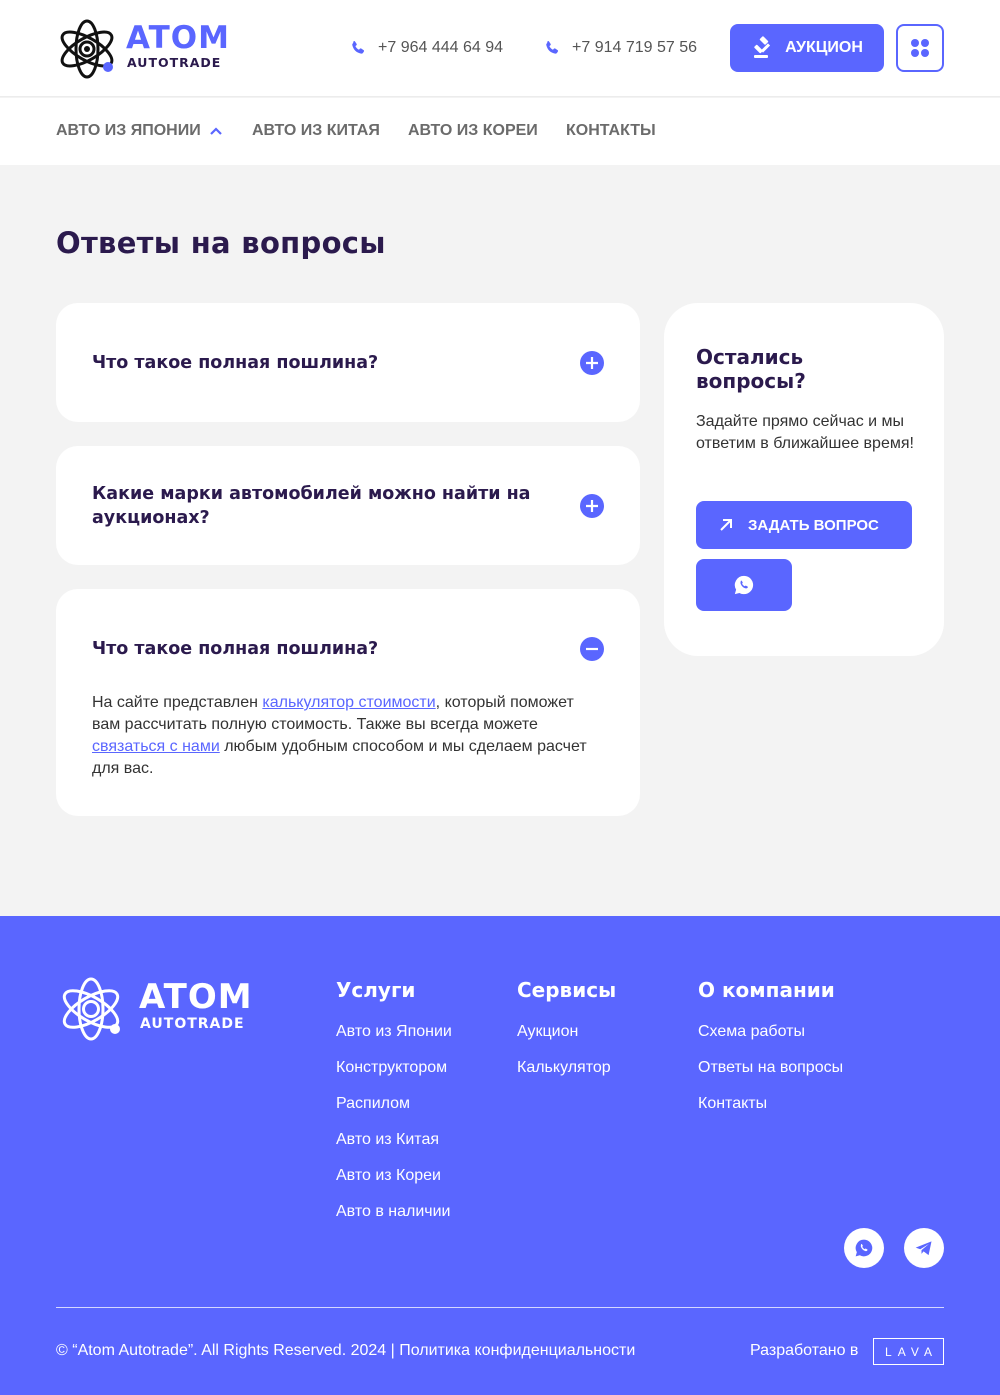 The width and height of the screenshot is (1000, 1395). I want to click on footer-column-tools: Сервисы Аукцион Калькулятор, so click(566, 1036).